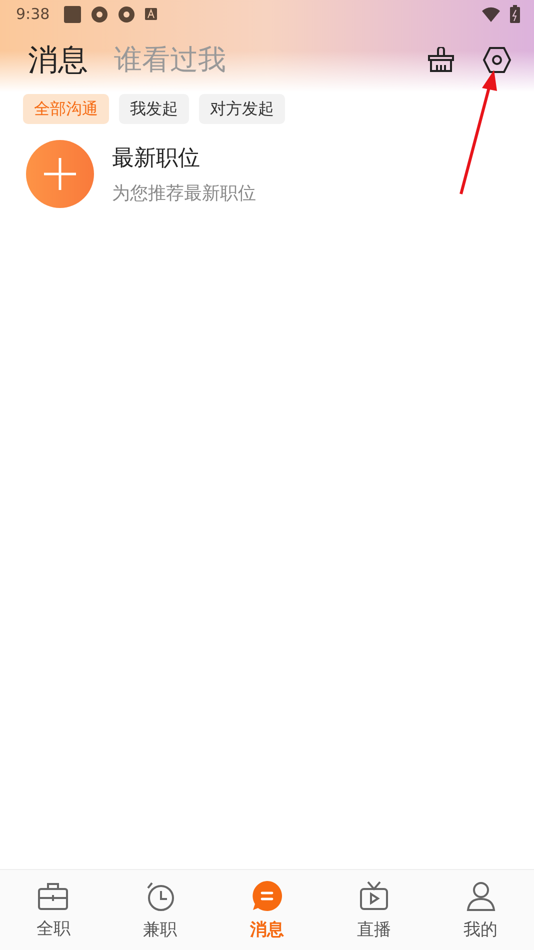 The height and width of the screenshot is (950, 534). What do you see at coordinates (58, 60) in the screenshot?
I see `header-tab: 消息` at bounding box center [58, 60].